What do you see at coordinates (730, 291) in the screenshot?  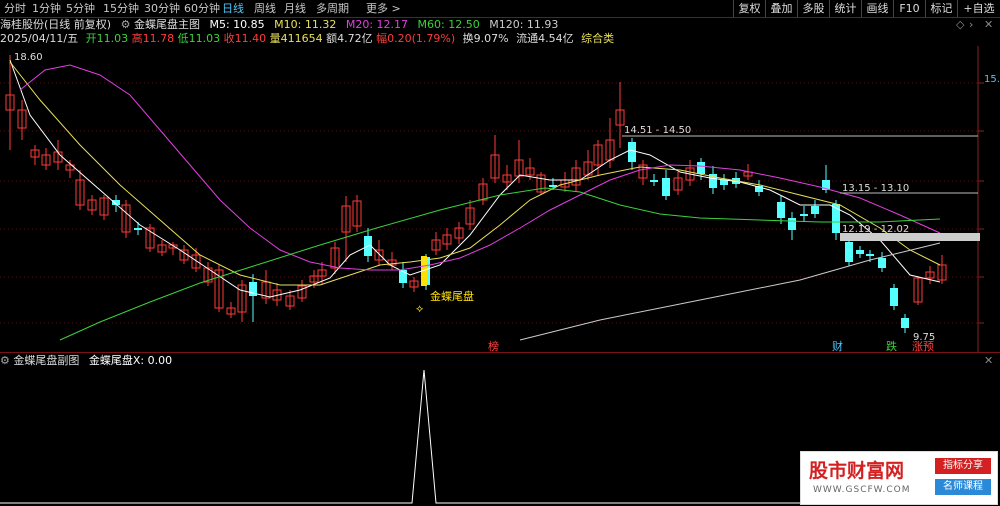 I see `ma120-line` at bounding box center [730, 291].